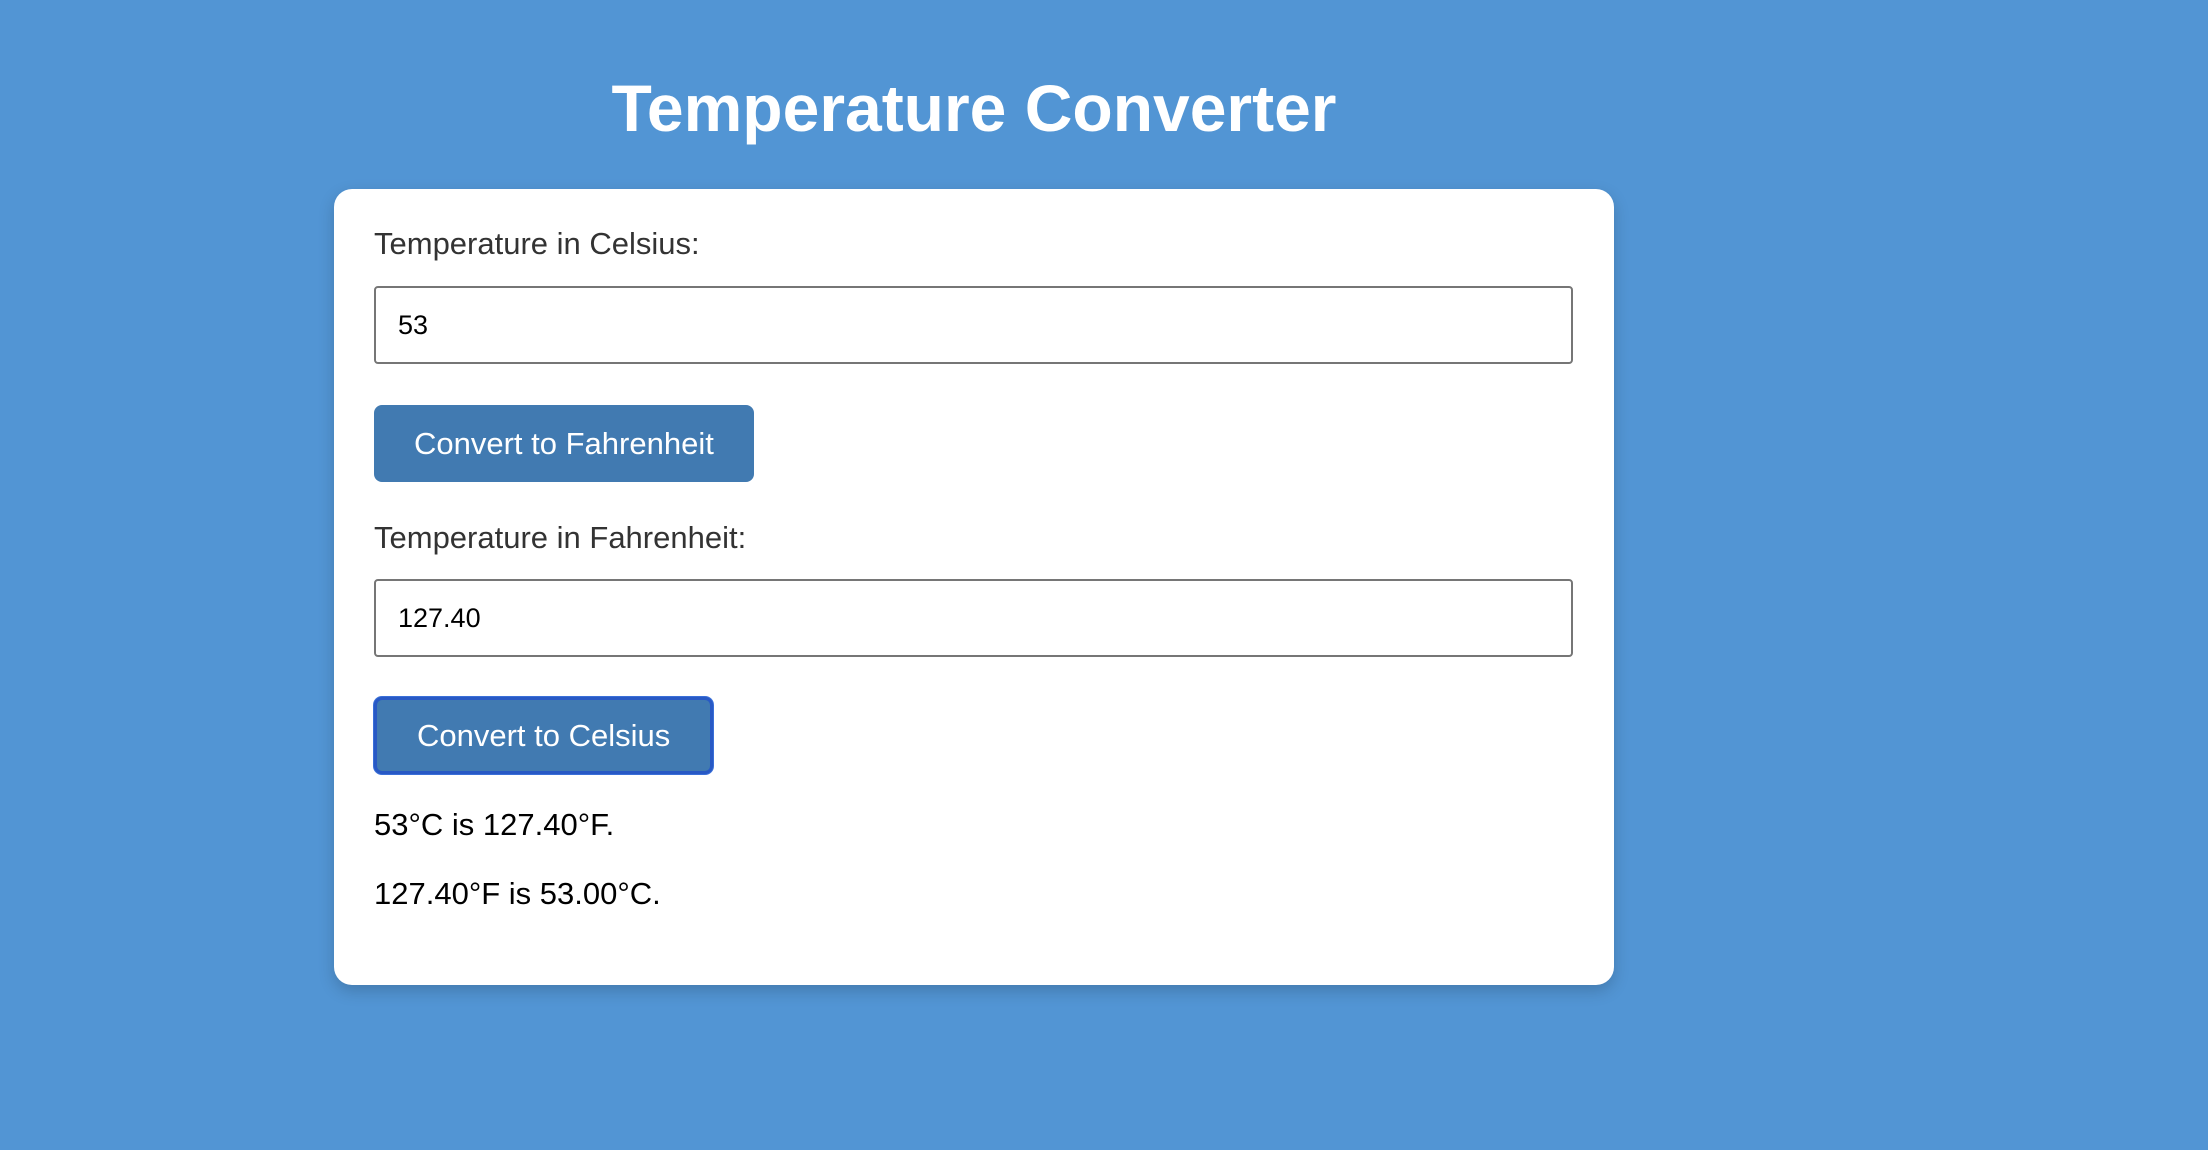 This screenshot has height=1150, width=2208. I want to click on fahrenheit-to-celsius-result: 127.40°F is 53.00°C., so click(517, 893).